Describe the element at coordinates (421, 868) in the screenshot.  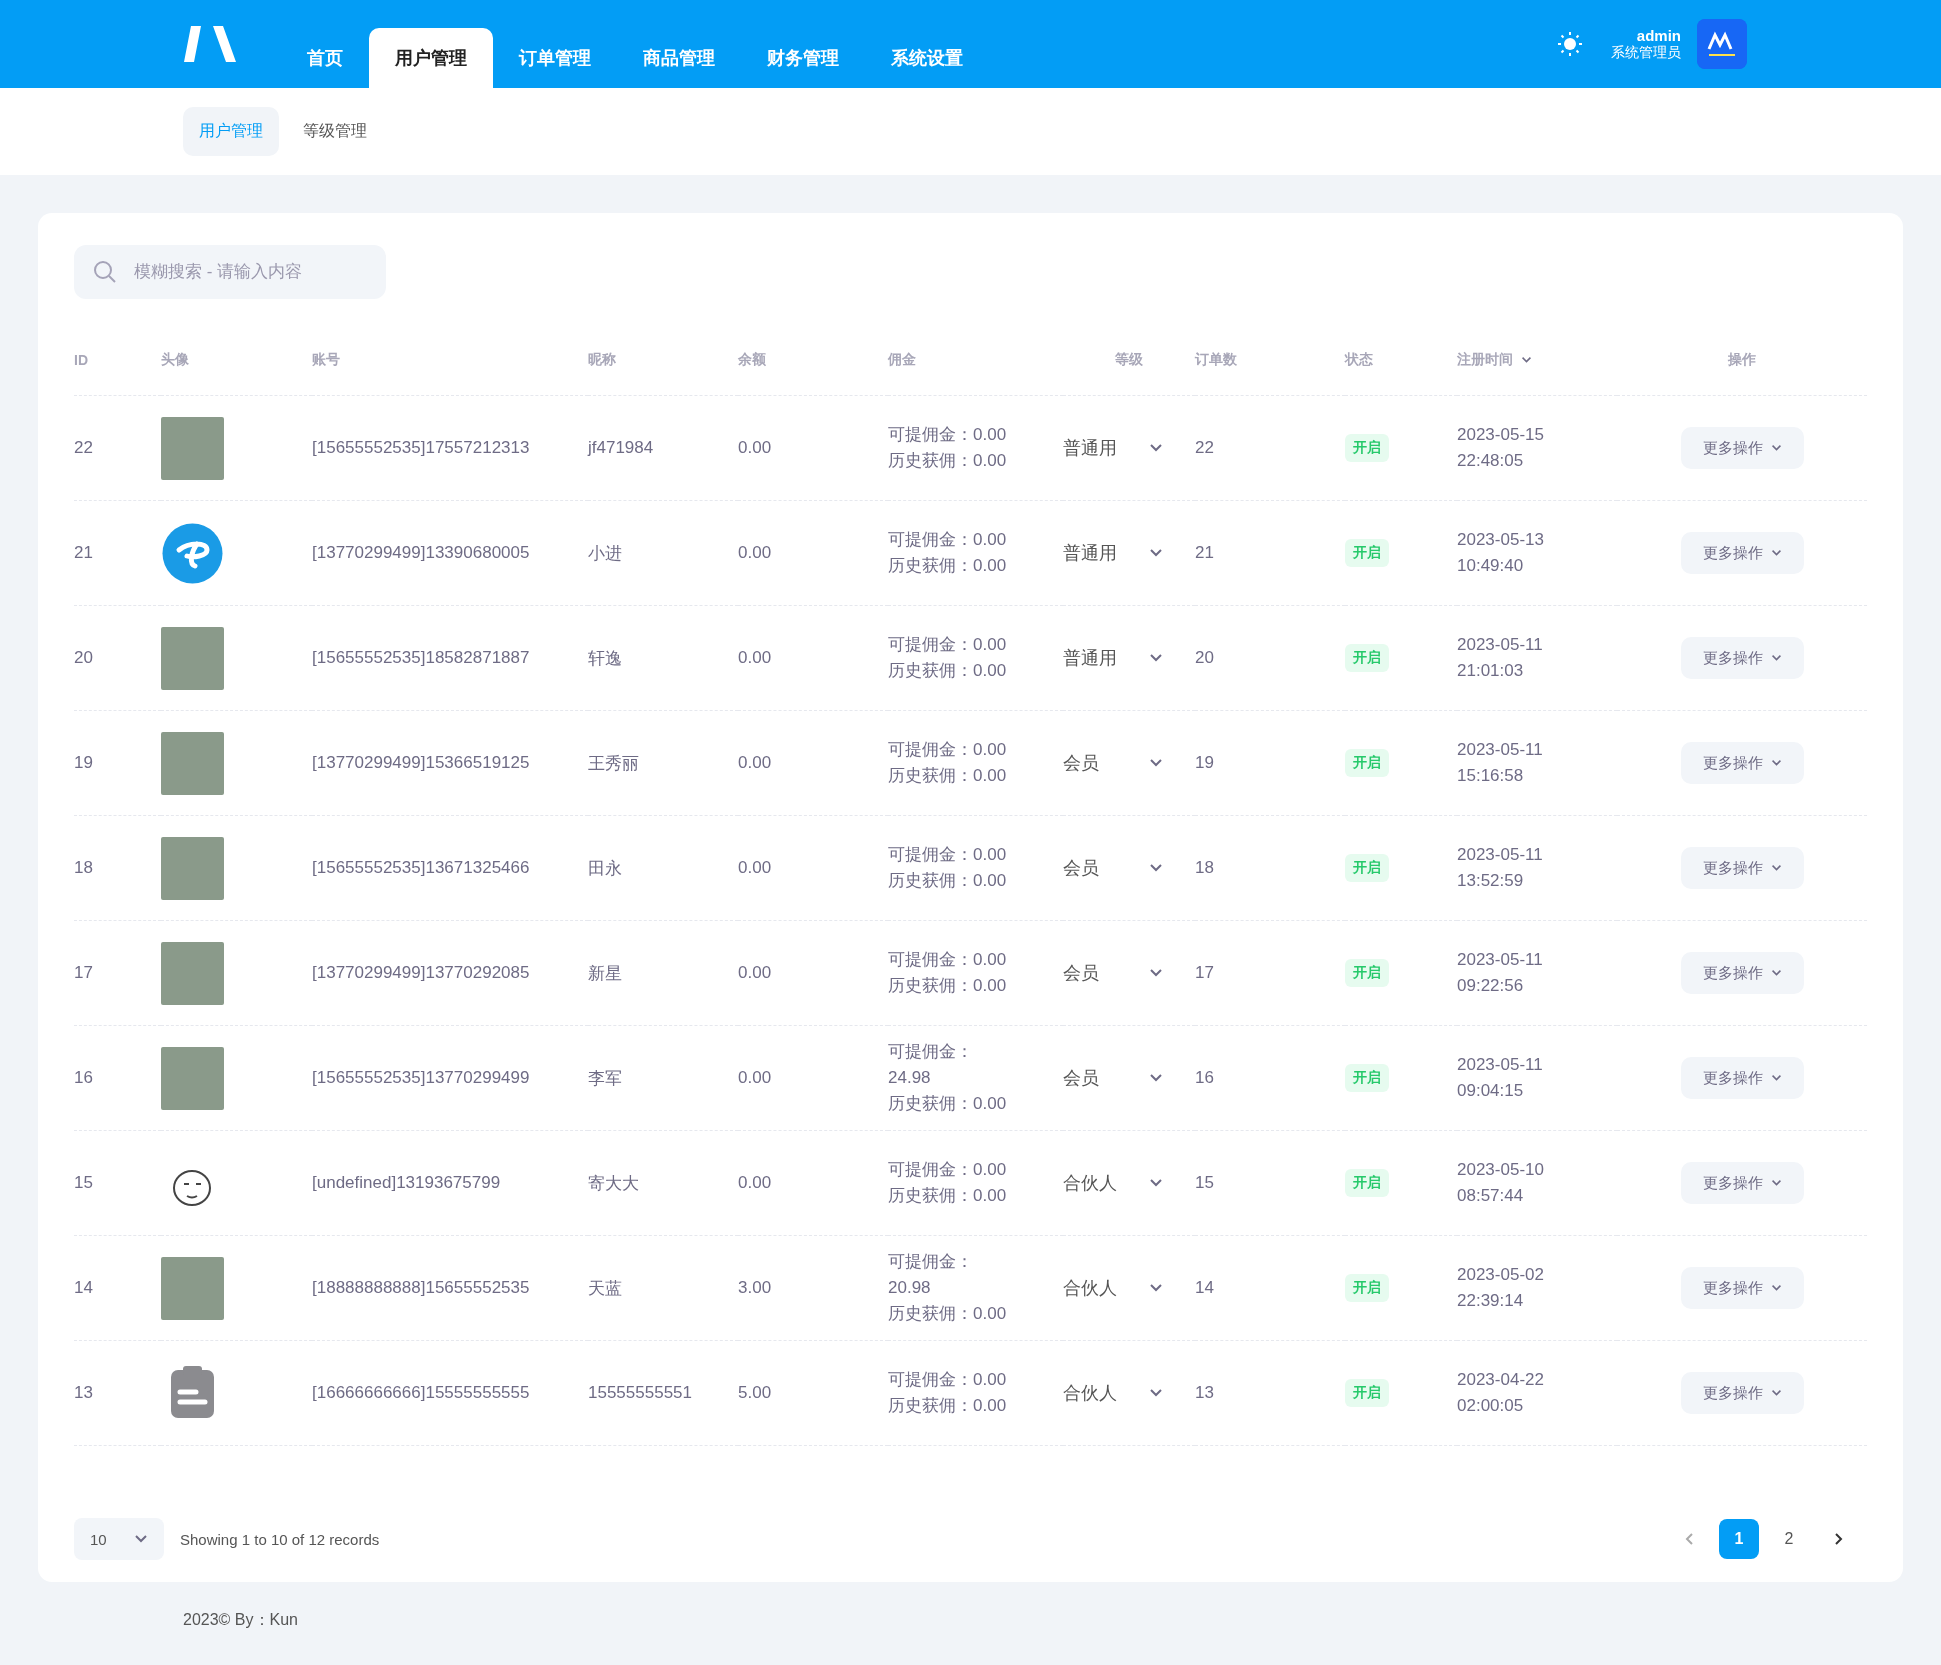
I see `table-cell: [15655552535]13671325466` at that location.